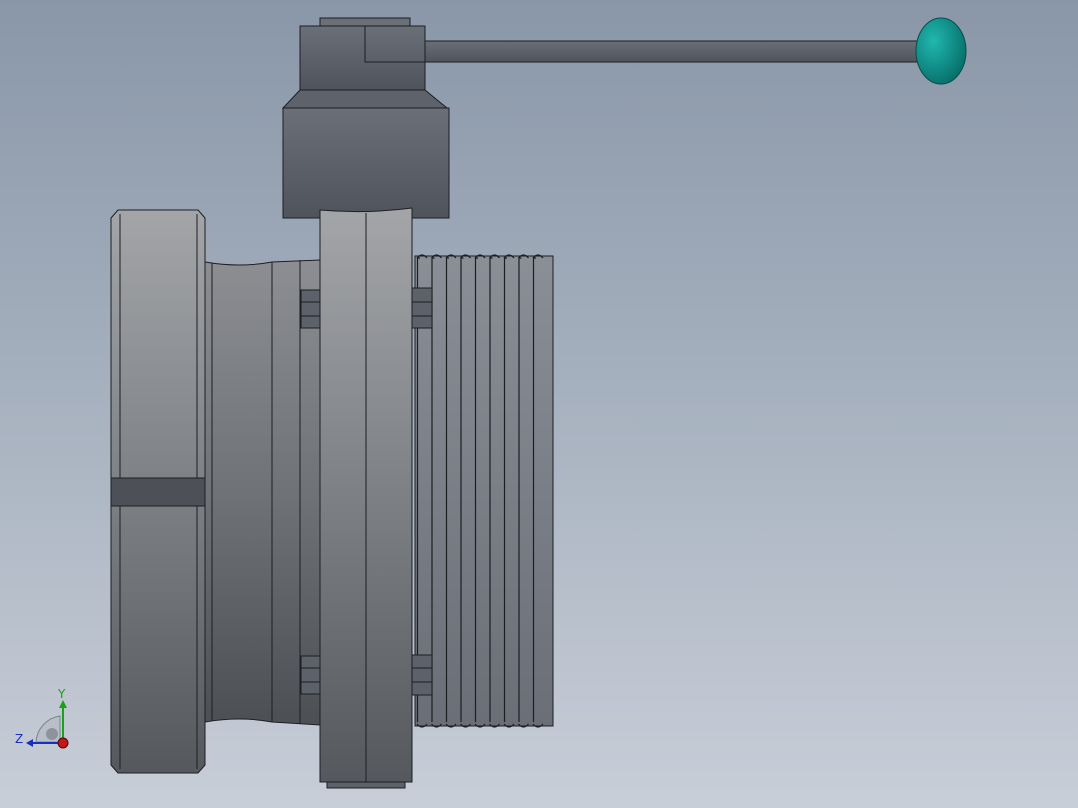 The width and height of the screenshot is (1078, 808). What do you see at coordinates (63, 743) in the screenshot?
I see `triad-x-axis` at bounding box center [63, 743].